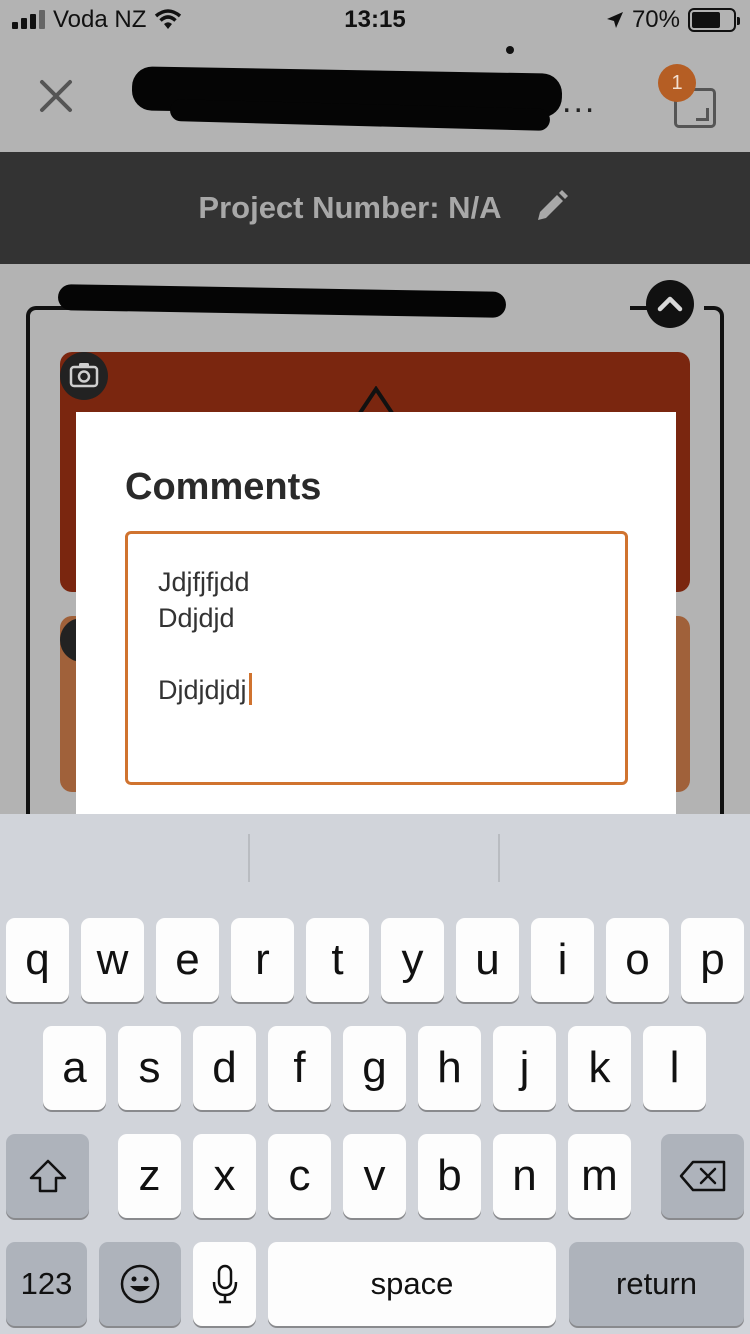 The width and height of the screenshot is (750, 1334). What do you see at coordinates (187, 960) in the screenshot?
I see `key-e: e` at bounding box center [187, 960].